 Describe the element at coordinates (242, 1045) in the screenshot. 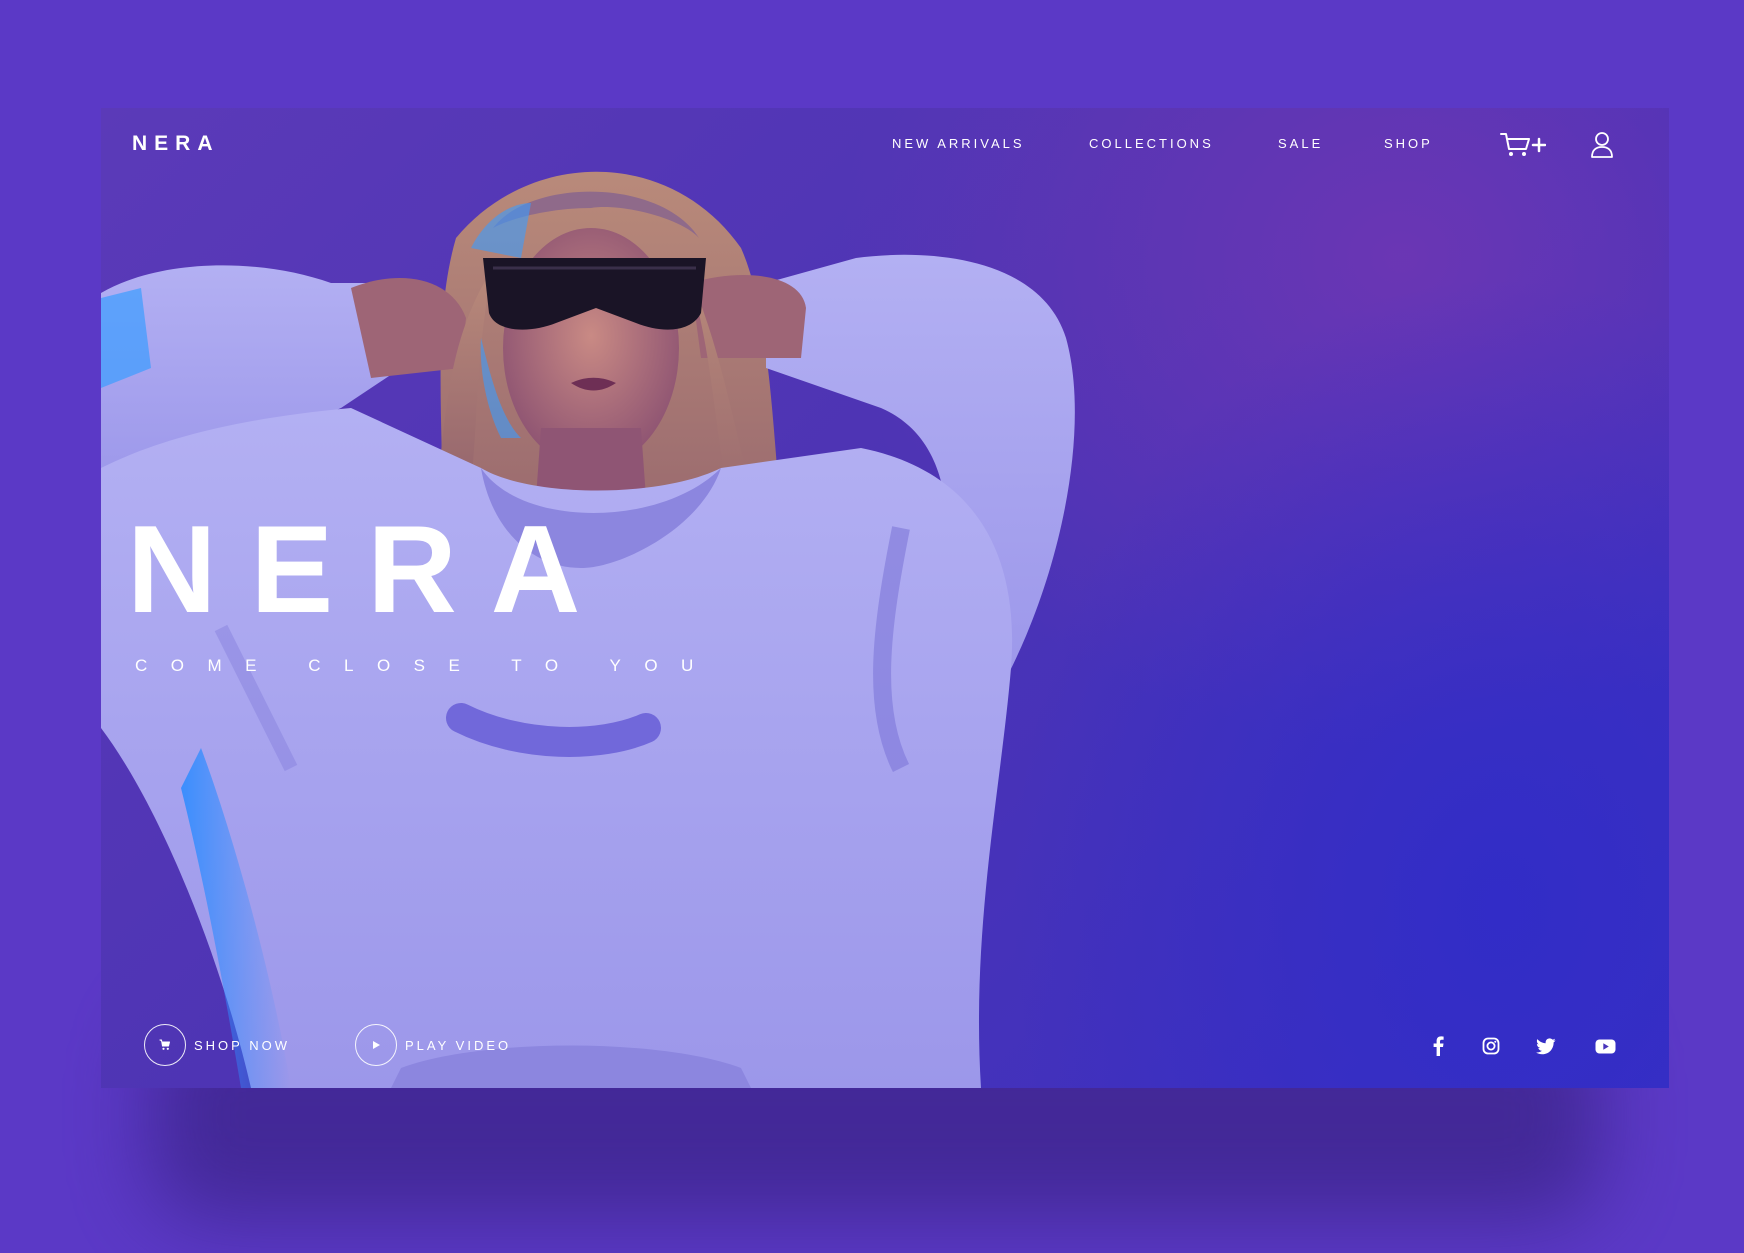

I see `shop-now-label: SHOP NOW` at that location.